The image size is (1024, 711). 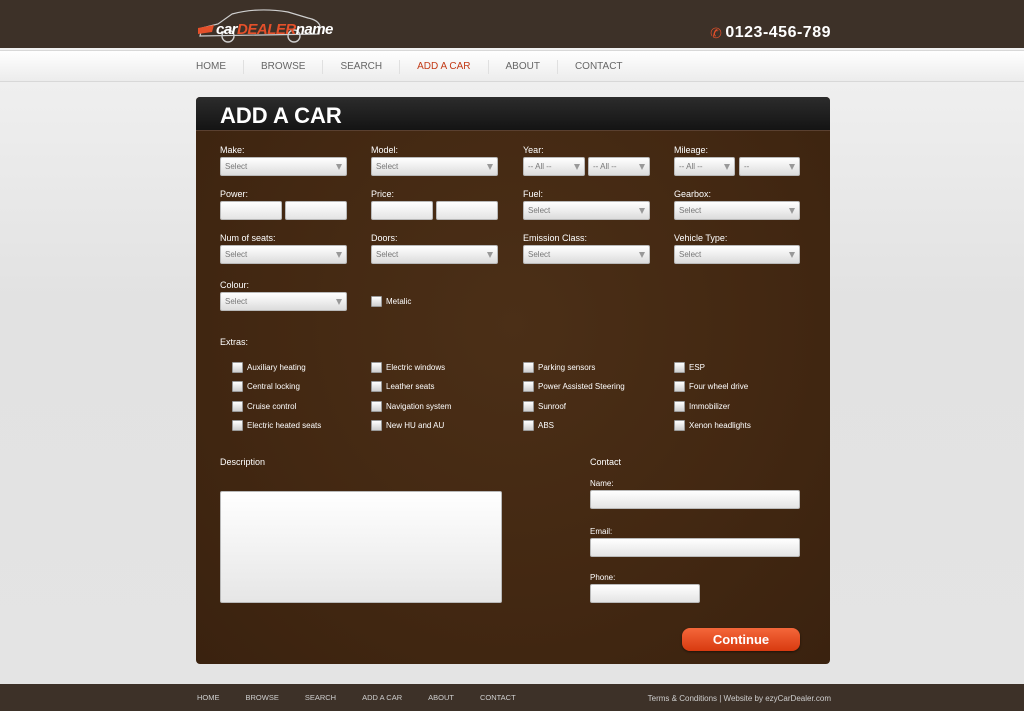 I want to click on power-label: Power:, so click(x=234, y=194).